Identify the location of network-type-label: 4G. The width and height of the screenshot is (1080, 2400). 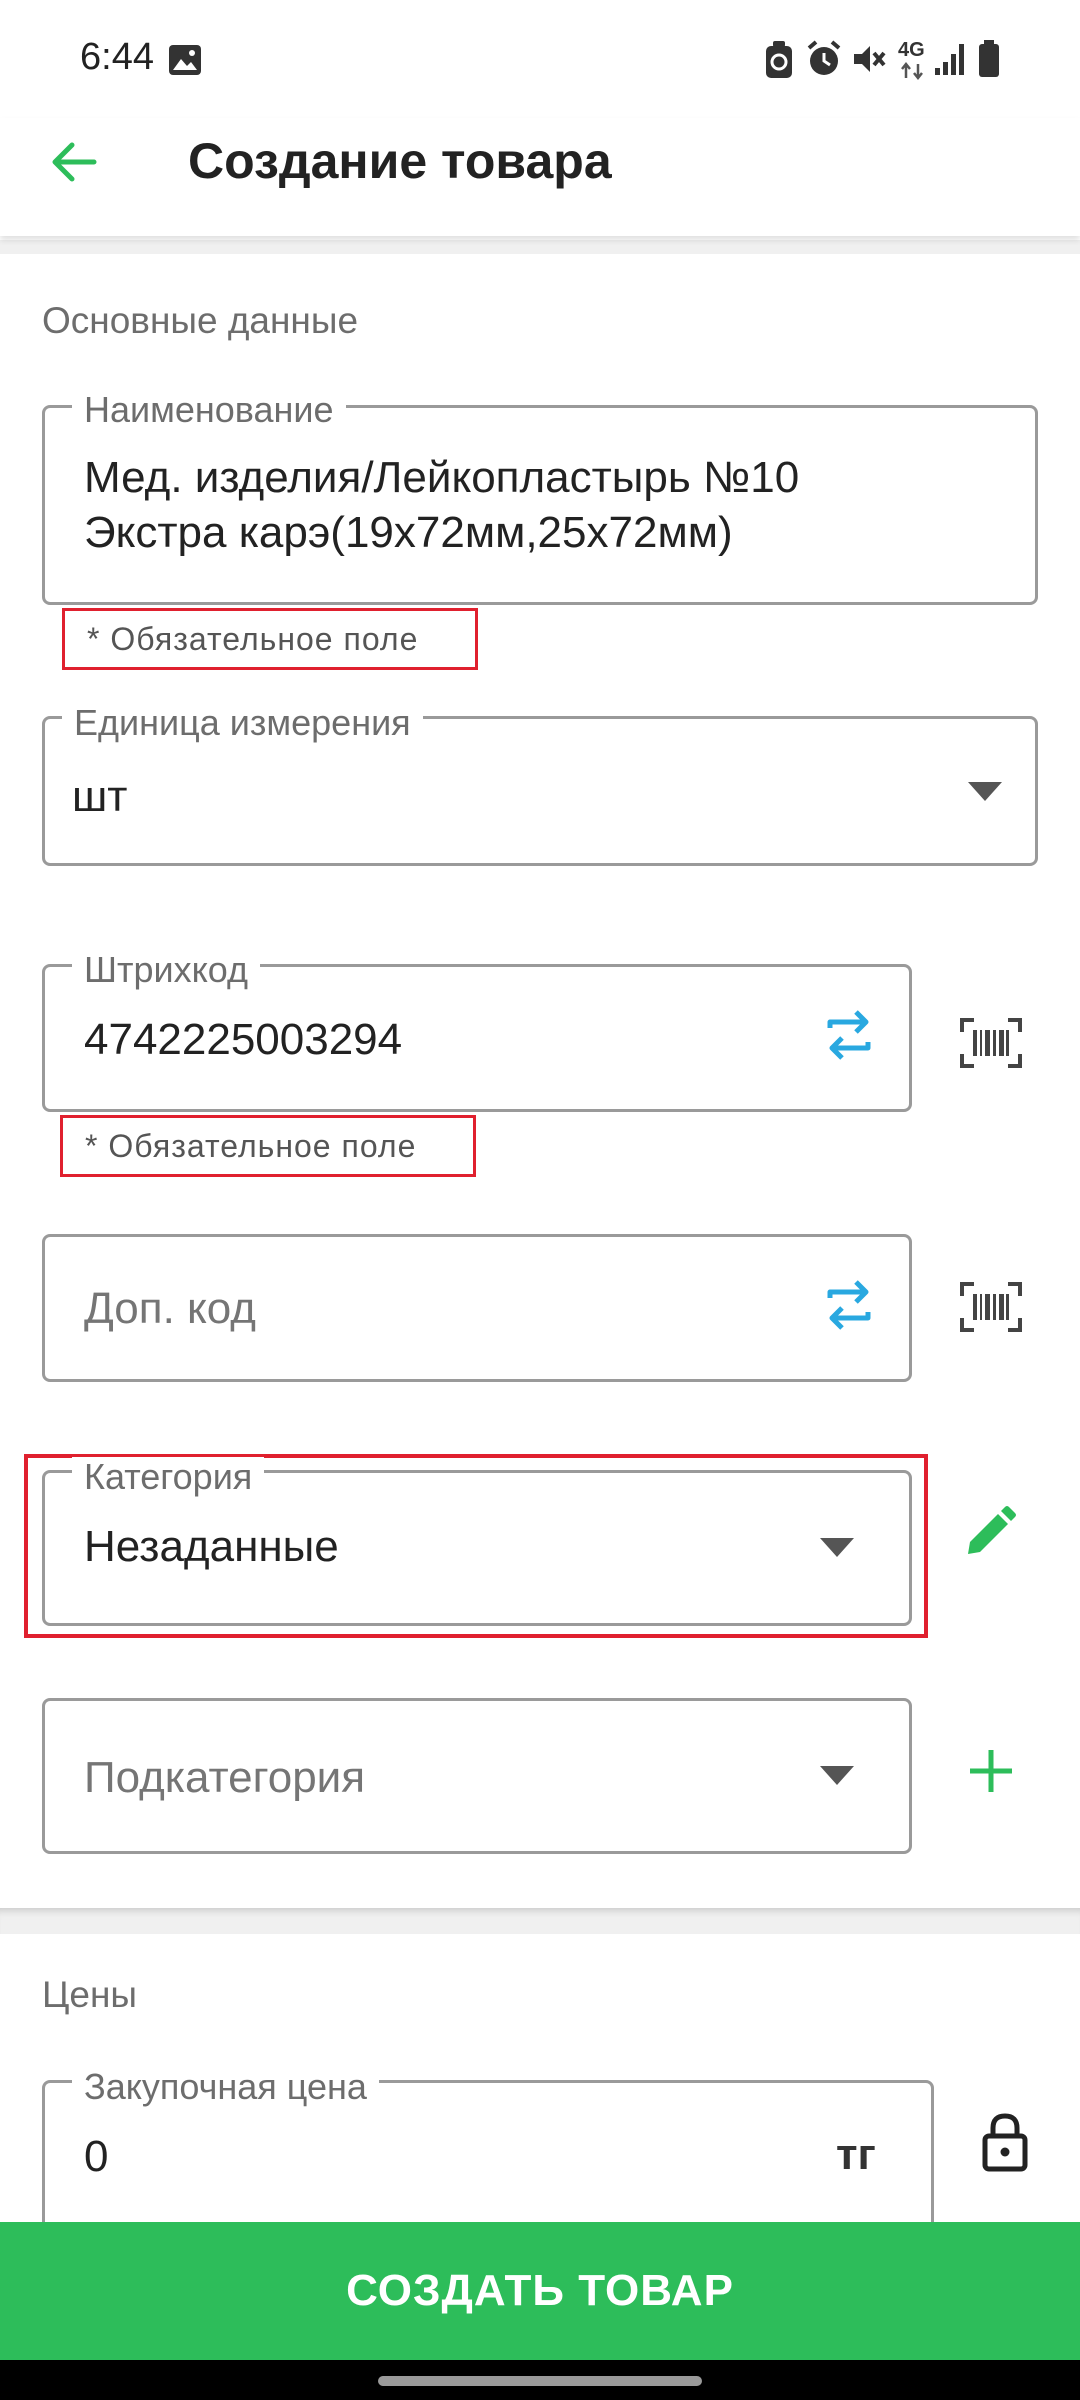
(911, 50).